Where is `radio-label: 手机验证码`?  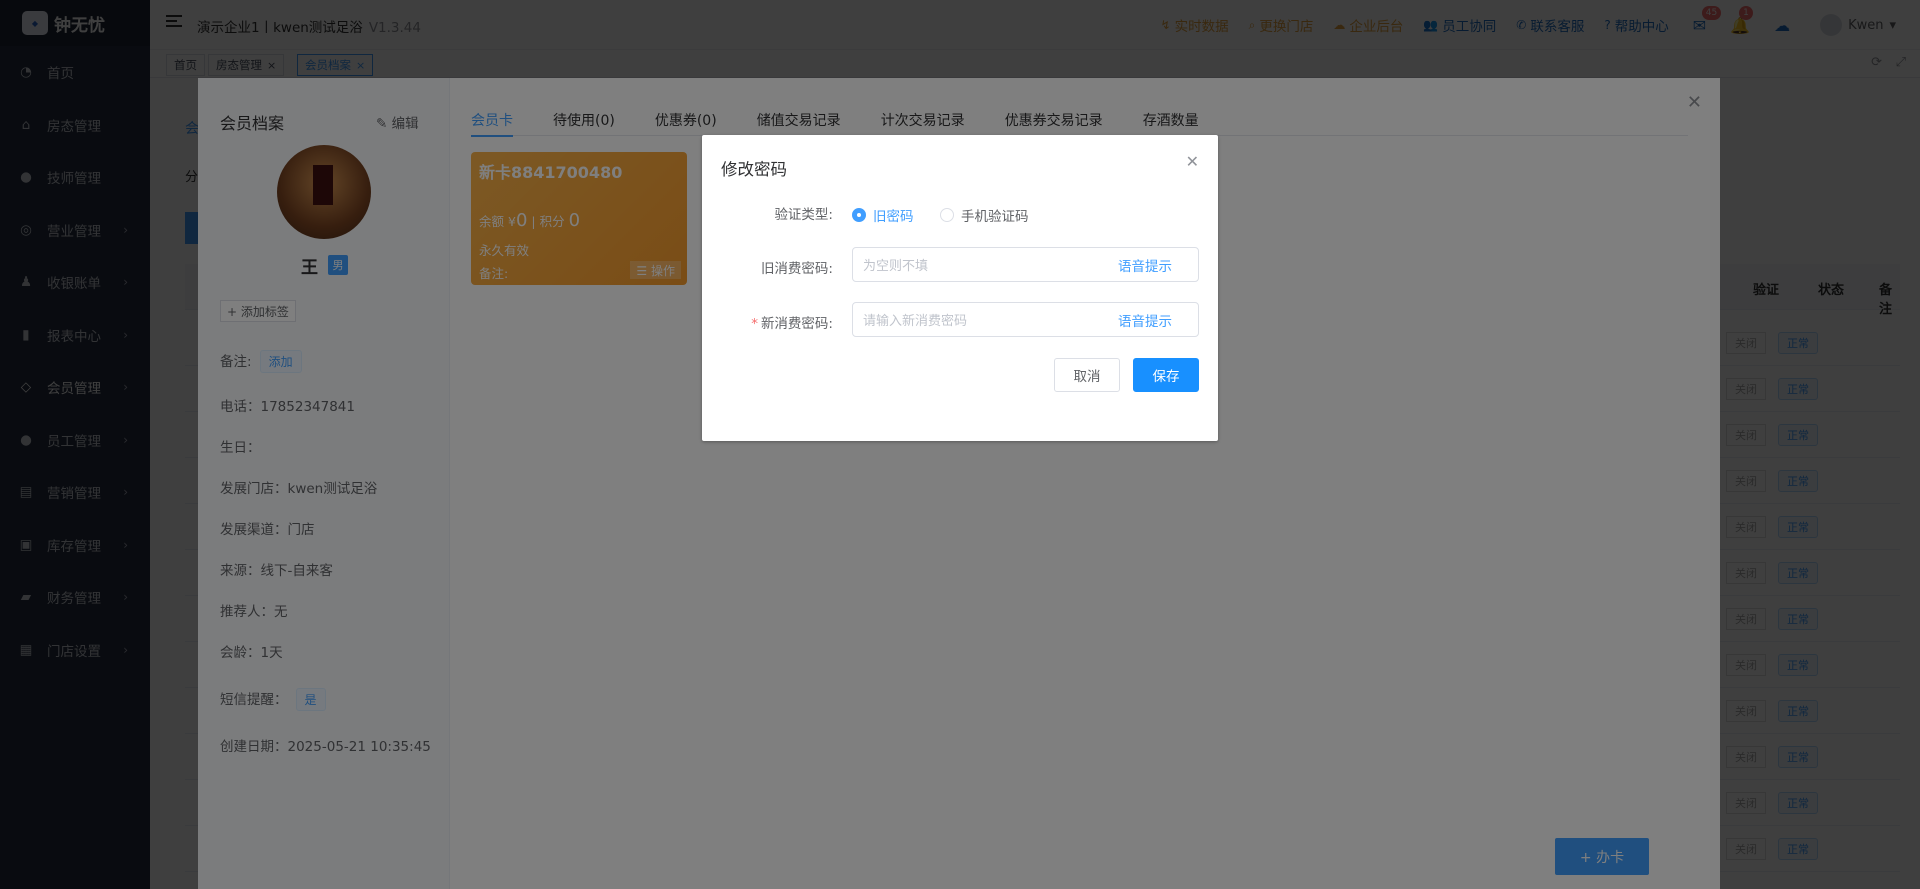
radio-label: 手机验证码 is located at coordinates (995, 217).